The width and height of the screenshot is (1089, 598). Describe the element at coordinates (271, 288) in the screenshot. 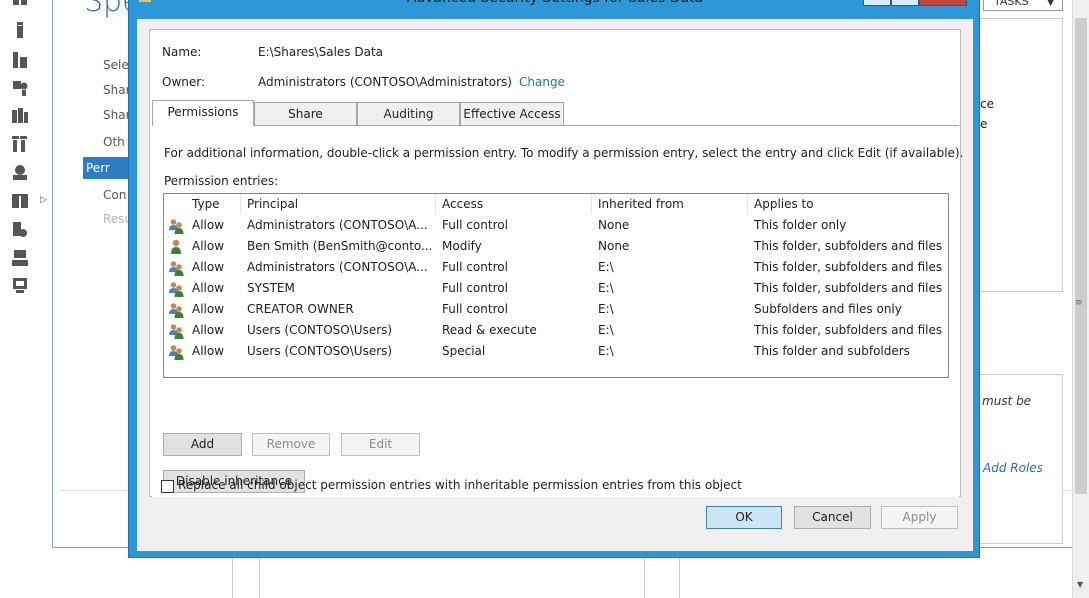

I see `cell-principal: SYSTEM` at that location.